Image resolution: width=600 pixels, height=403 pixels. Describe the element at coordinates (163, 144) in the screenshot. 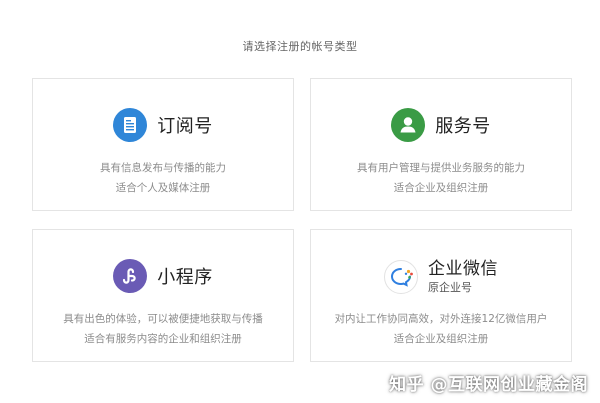

I see `subscription-account-card: 订阅号 具有信息发布与传播的能力 适合个人及媒体注册` at that location.